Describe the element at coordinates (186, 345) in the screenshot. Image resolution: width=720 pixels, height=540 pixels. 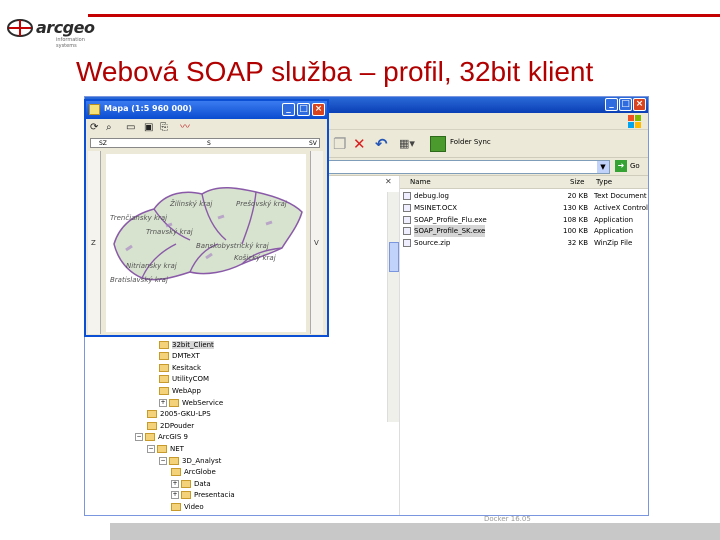
I see `tree-item: 32bit_Client` at that location.